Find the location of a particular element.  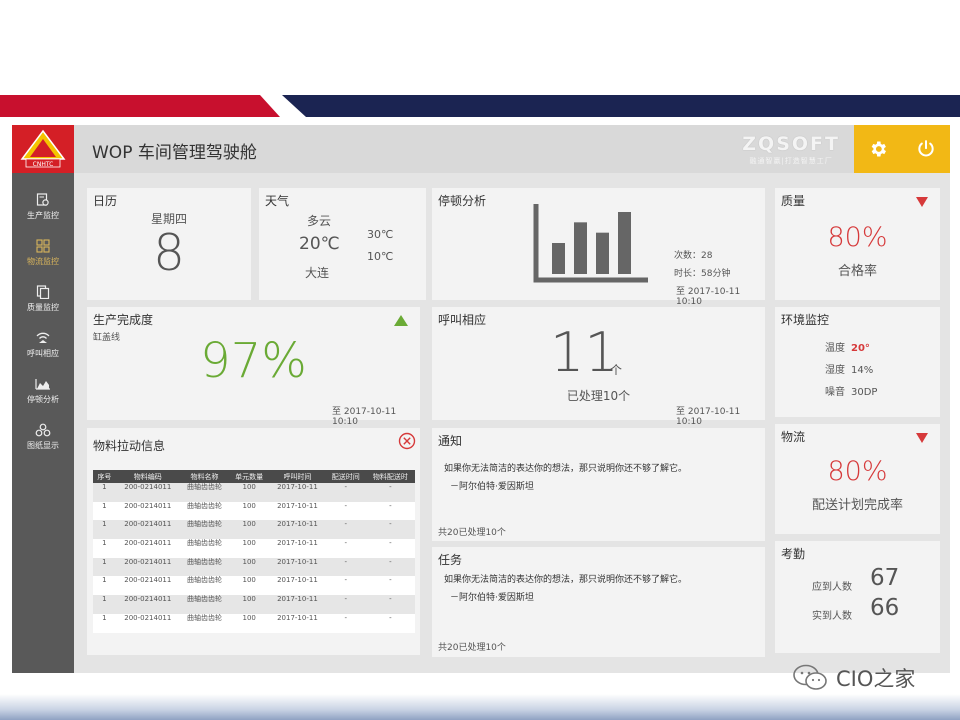

materials-title: 物料拉动信息 is located at coordinates (129, 446).